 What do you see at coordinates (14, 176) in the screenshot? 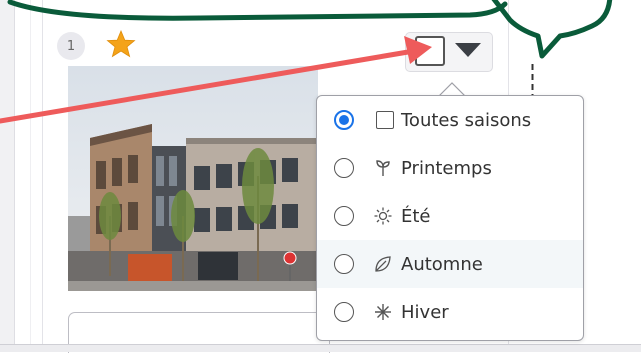
I see `left-panel-divider` at bounding box center [14, 176].